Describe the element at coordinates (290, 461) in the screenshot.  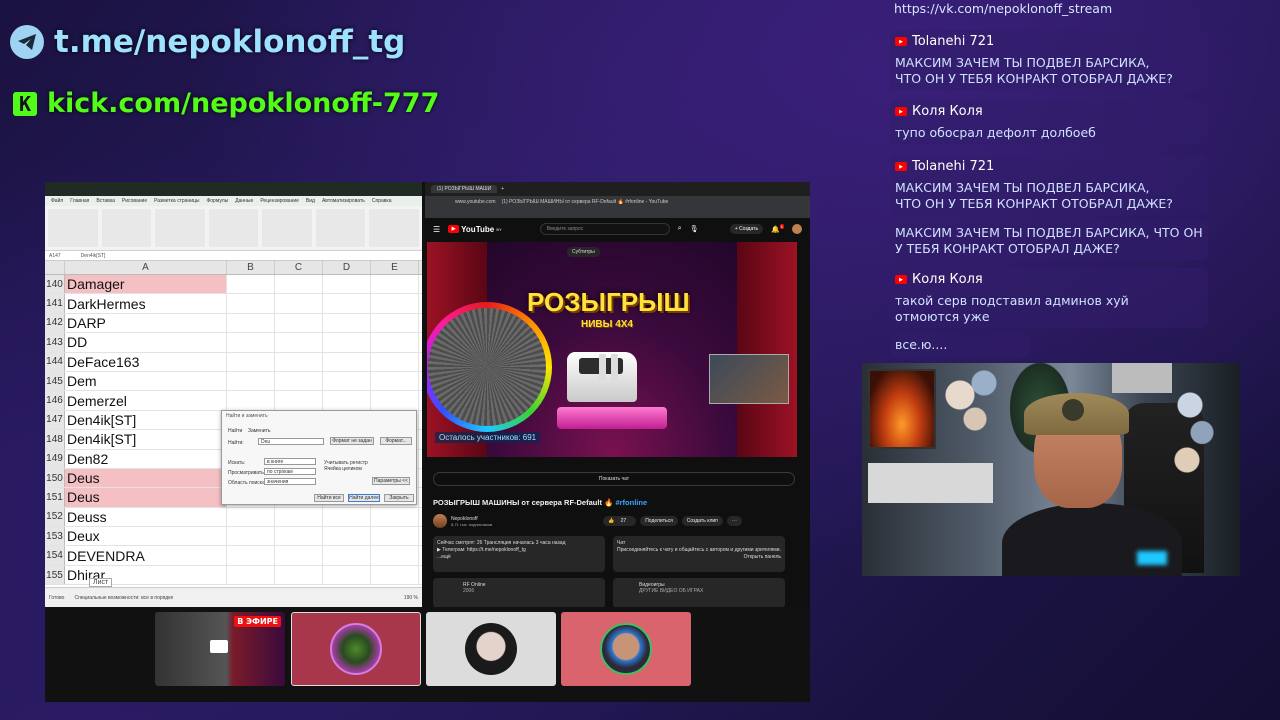
I see `within-select: в книге` at that location.